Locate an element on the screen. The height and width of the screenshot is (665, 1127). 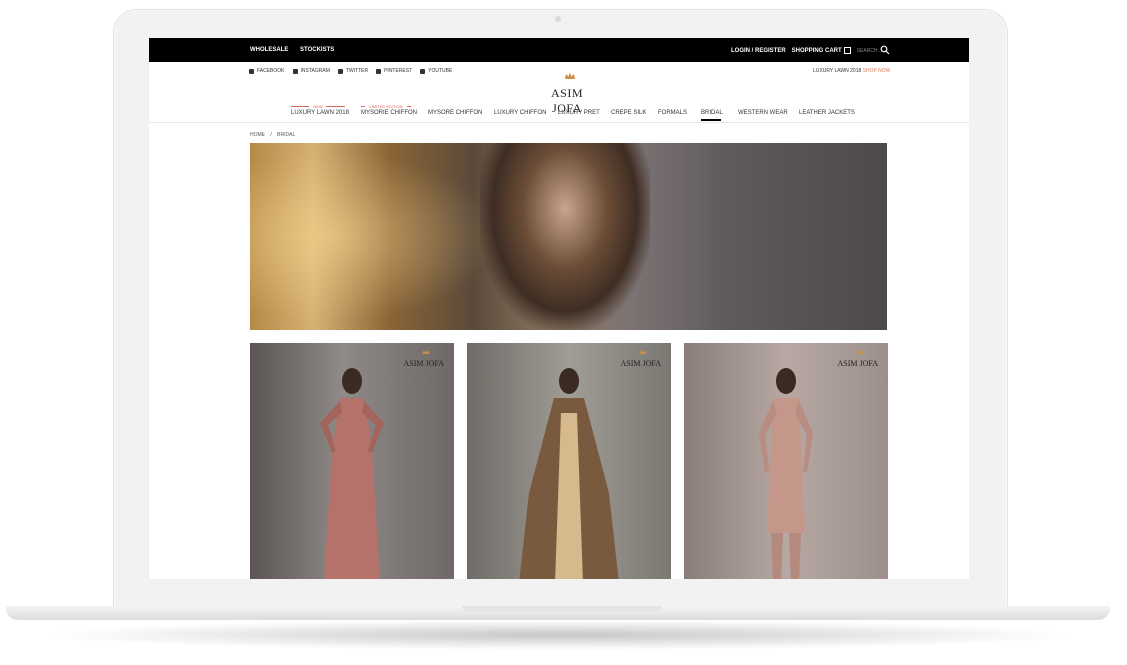
nav-luxury-chiffon: LUXURY CHIFFON is located at coordinates (520, 113).